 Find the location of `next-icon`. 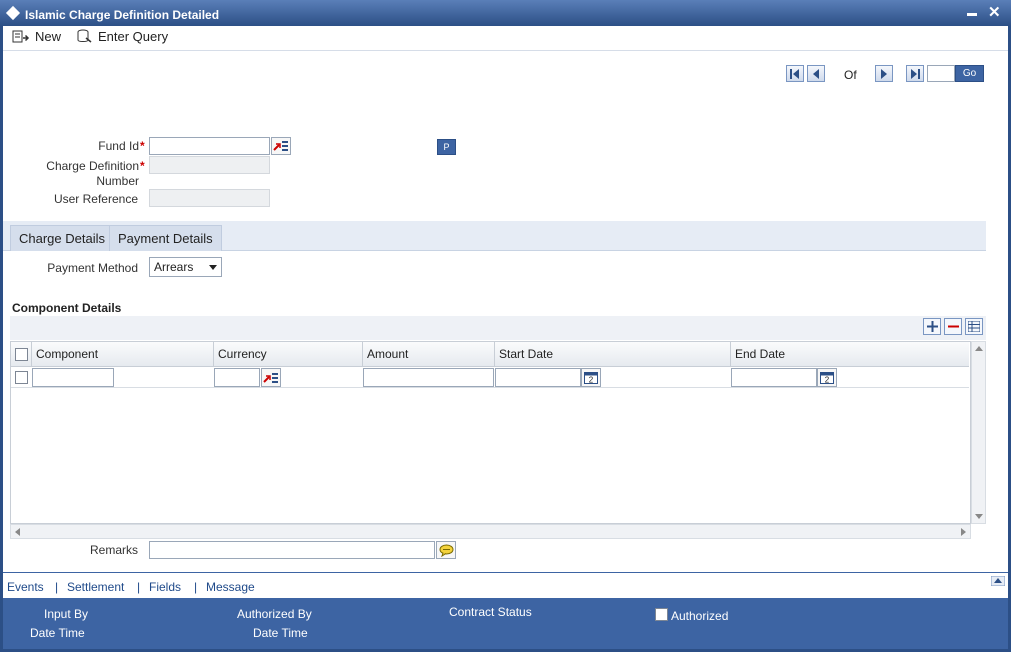

next-icon is located at coordinates (884, 73).